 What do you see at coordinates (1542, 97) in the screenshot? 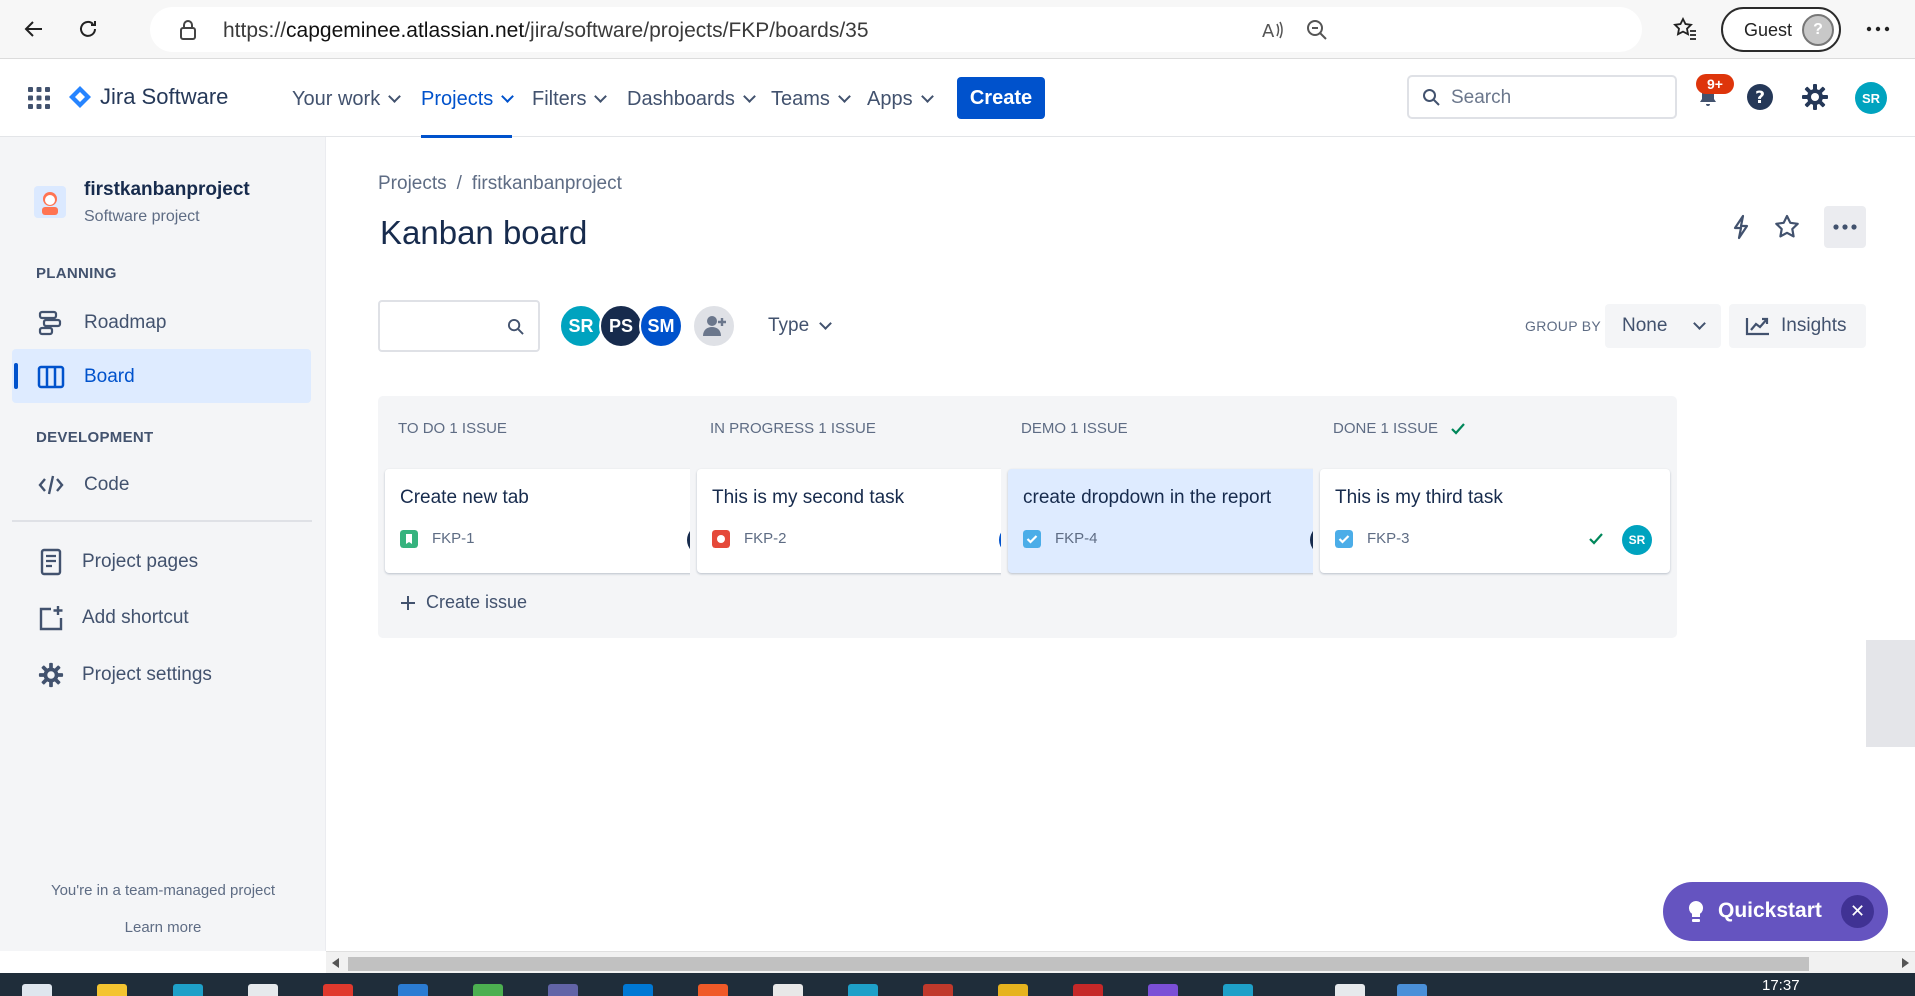
I see `search-input: Search` at bounding box center [1542, 97].